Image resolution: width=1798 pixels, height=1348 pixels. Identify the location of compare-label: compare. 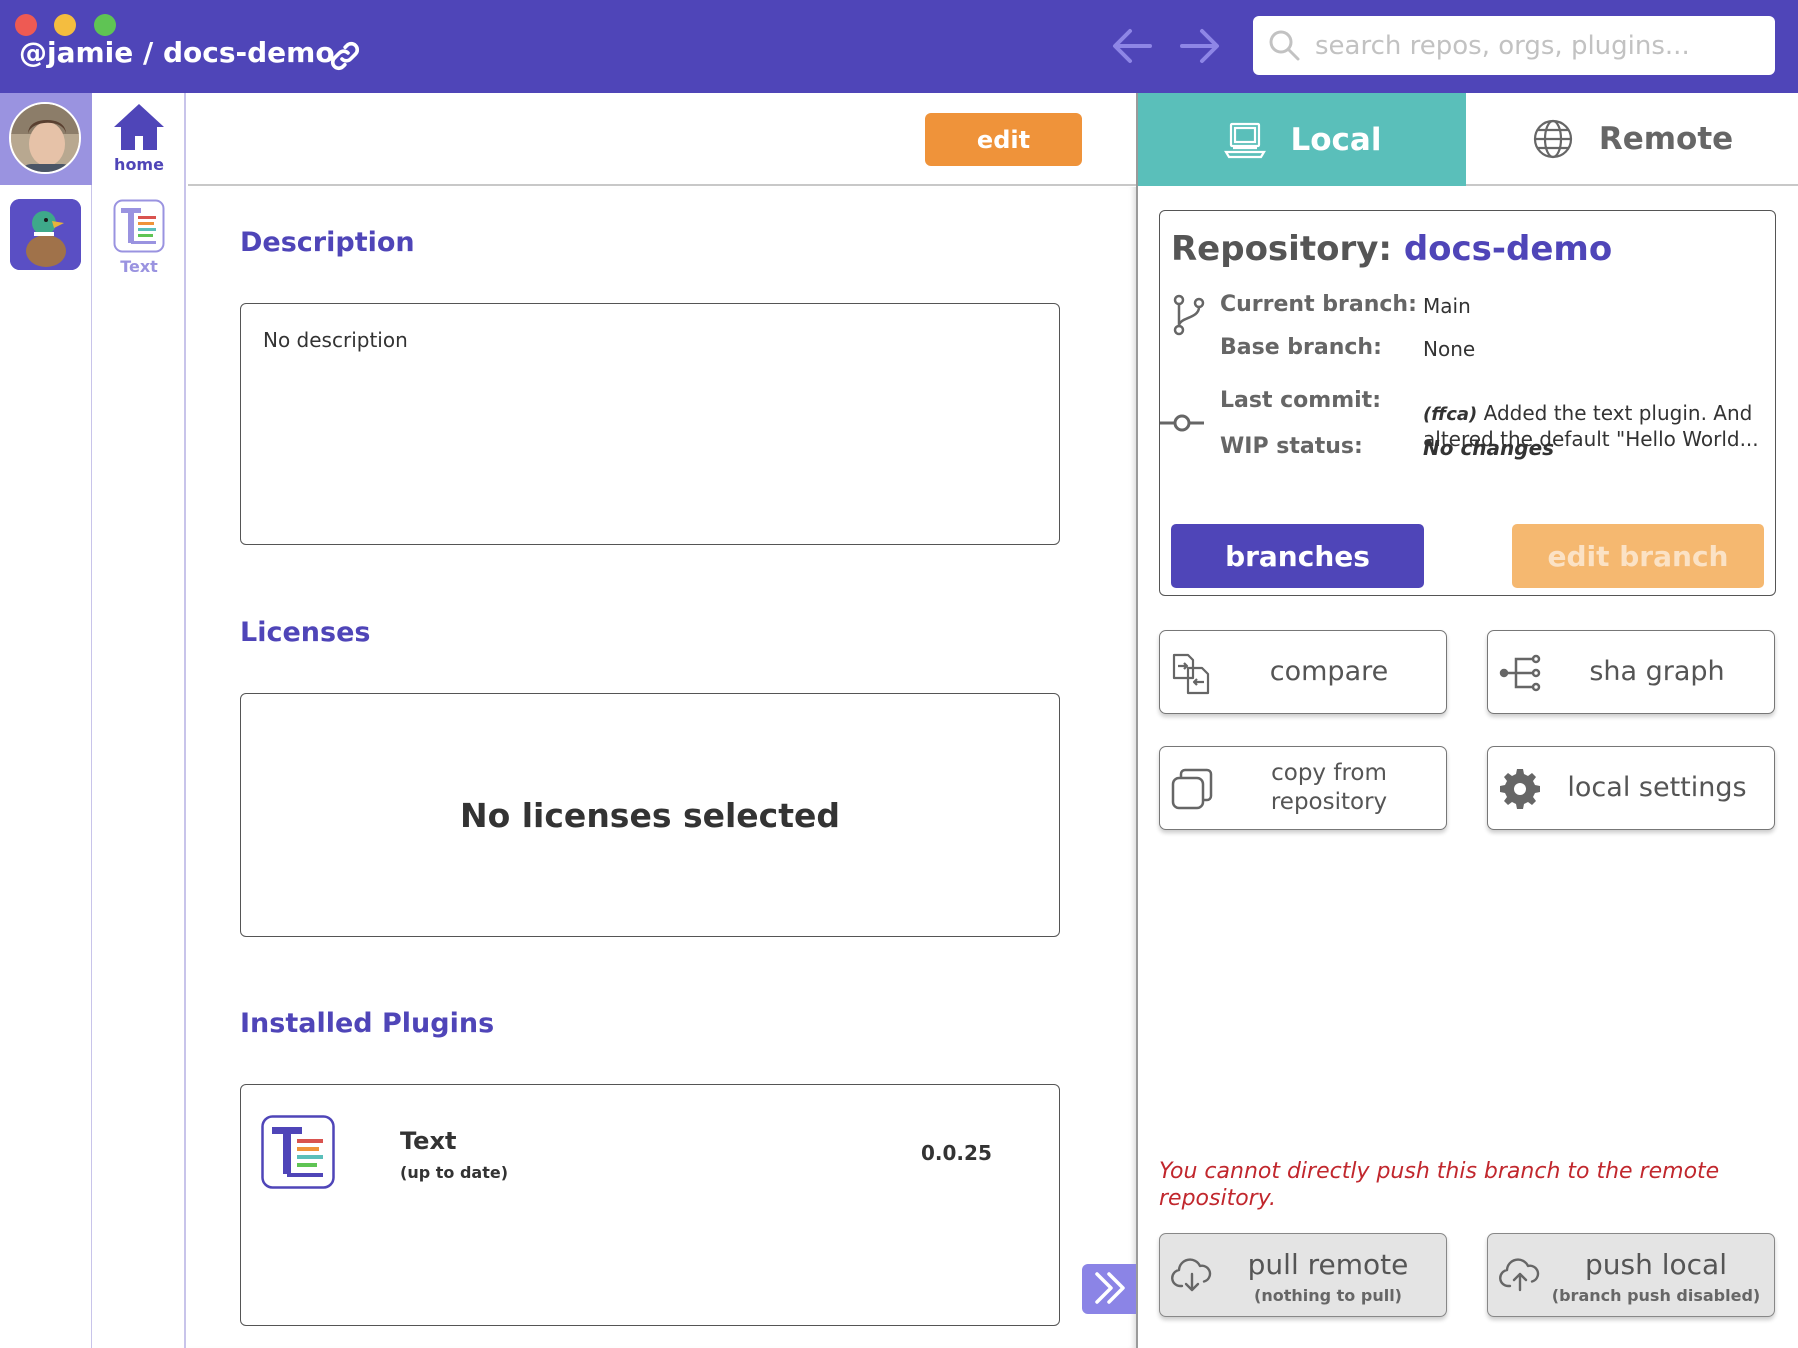
(1329, 671).